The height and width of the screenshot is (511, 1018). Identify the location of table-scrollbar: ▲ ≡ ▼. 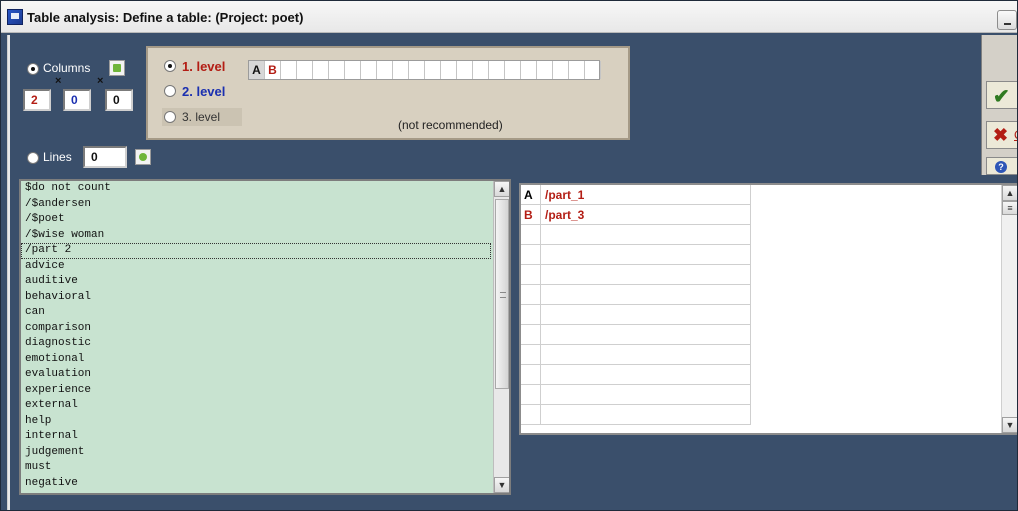
(1009, 309).